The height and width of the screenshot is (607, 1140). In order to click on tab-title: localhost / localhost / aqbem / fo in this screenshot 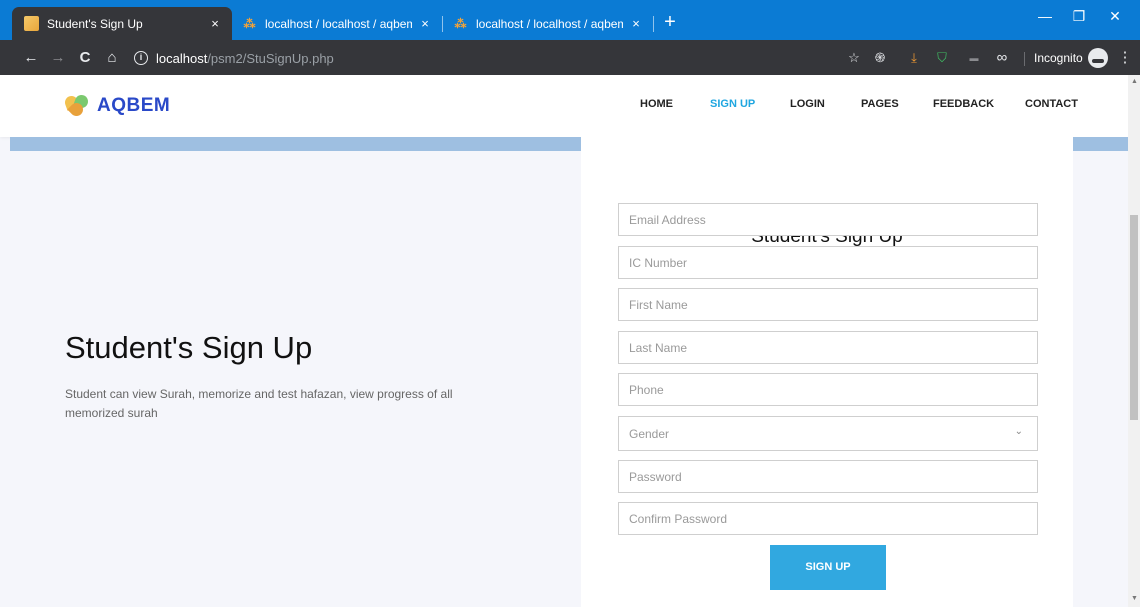, I will do `click(338, 23)`.